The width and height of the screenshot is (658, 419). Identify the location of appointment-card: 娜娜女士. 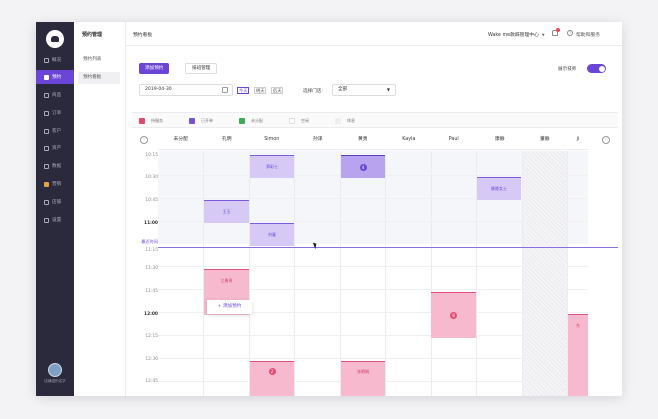
(499, 188).